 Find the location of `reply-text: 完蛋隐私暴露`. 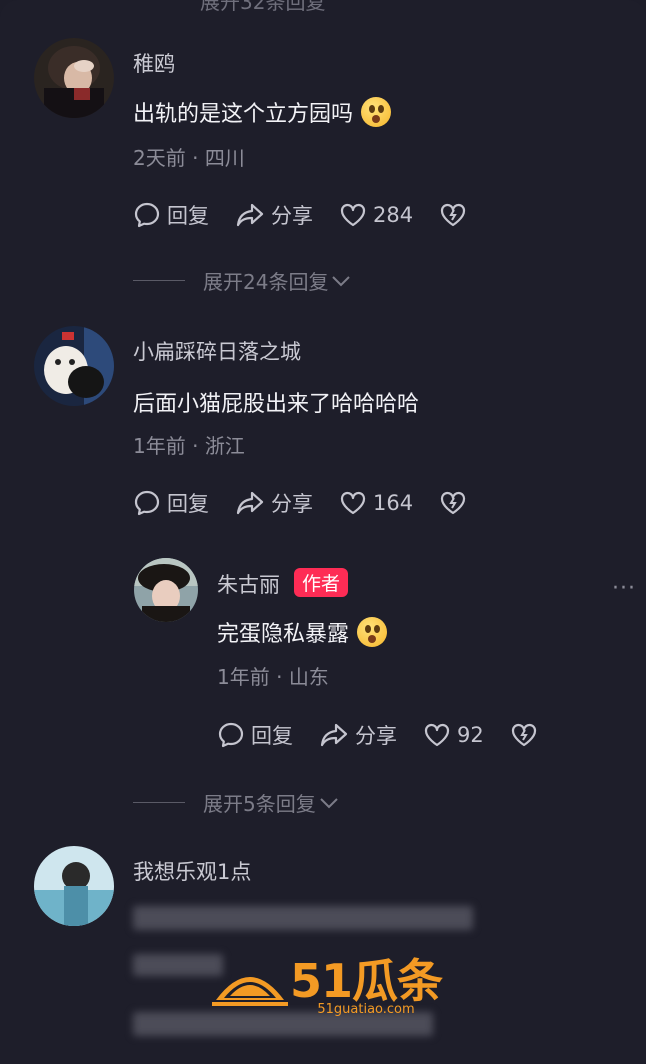

reply-text: 完蛋隐私暴露 is located at coordinates (302, 632).